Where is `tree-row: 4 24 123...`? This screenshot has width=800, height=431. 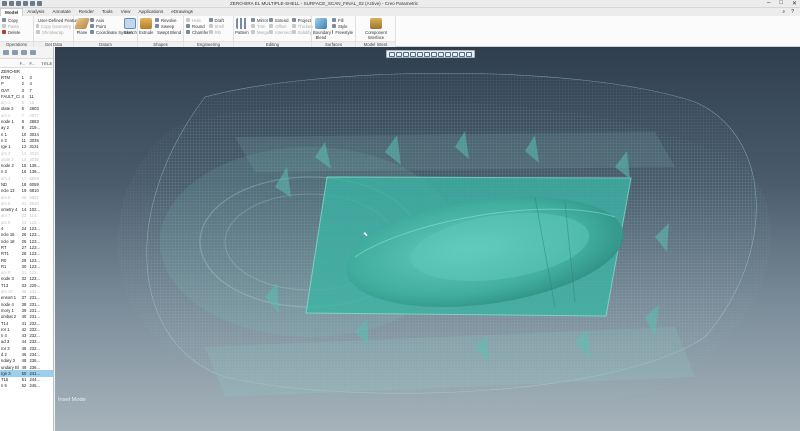
tree-row: 4 24 123... is located at coordinates (26, 228).